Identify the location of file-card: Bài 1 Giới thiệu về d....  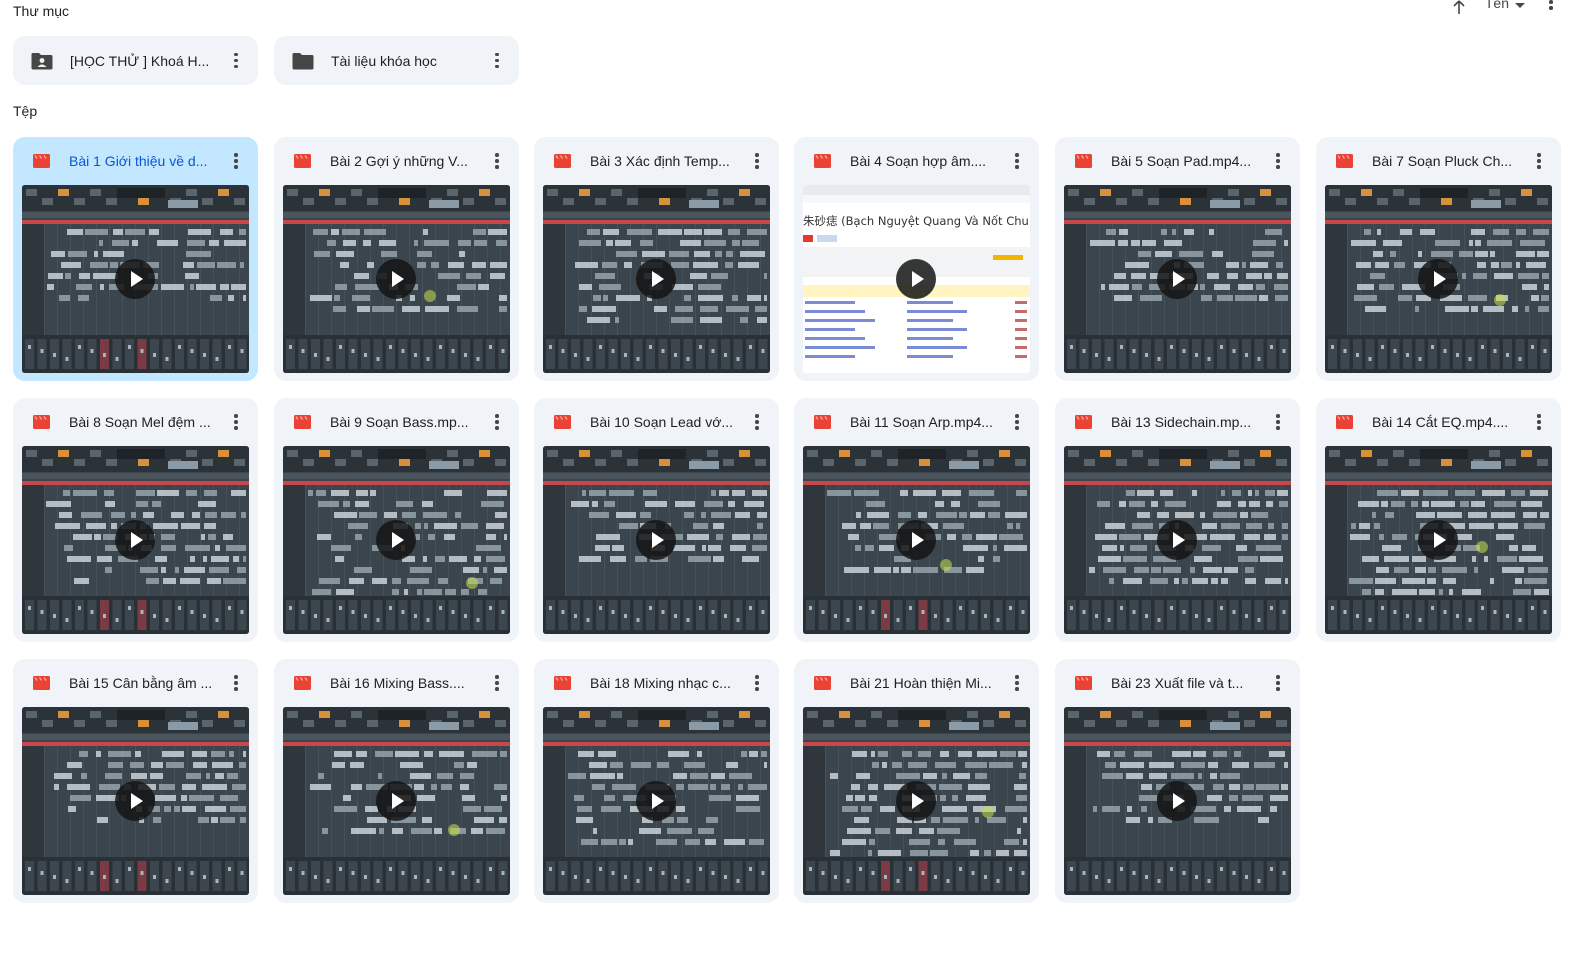
(135, 259).